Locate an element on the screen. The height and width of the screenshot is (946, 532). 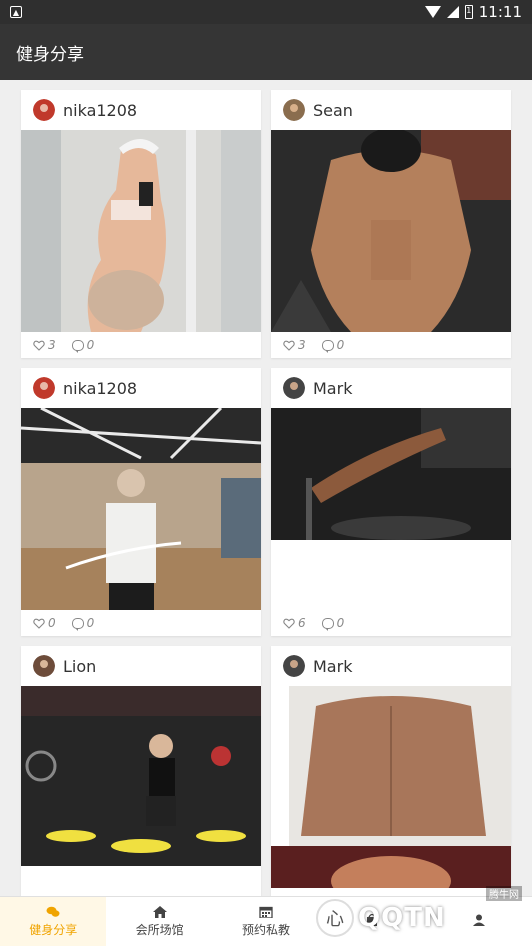
post-card: nika1208 0 0 is located at coordinates (141, 502).